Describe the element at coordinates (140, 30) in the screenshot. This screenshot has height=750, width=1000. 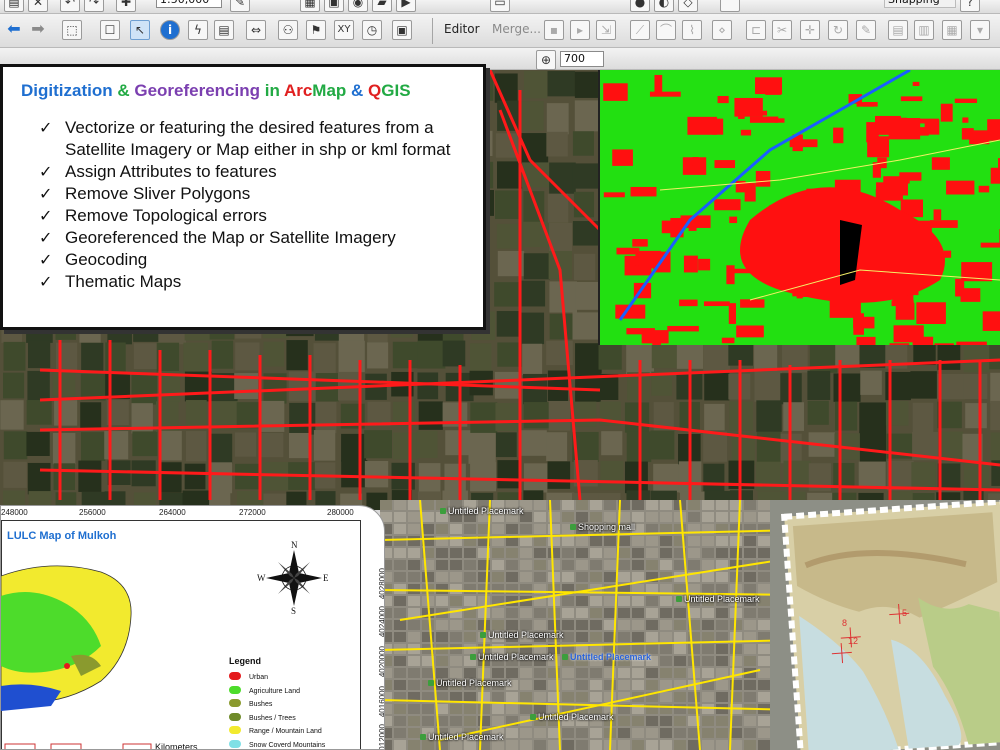
I see `select-elements-icon: ↖` at that location.